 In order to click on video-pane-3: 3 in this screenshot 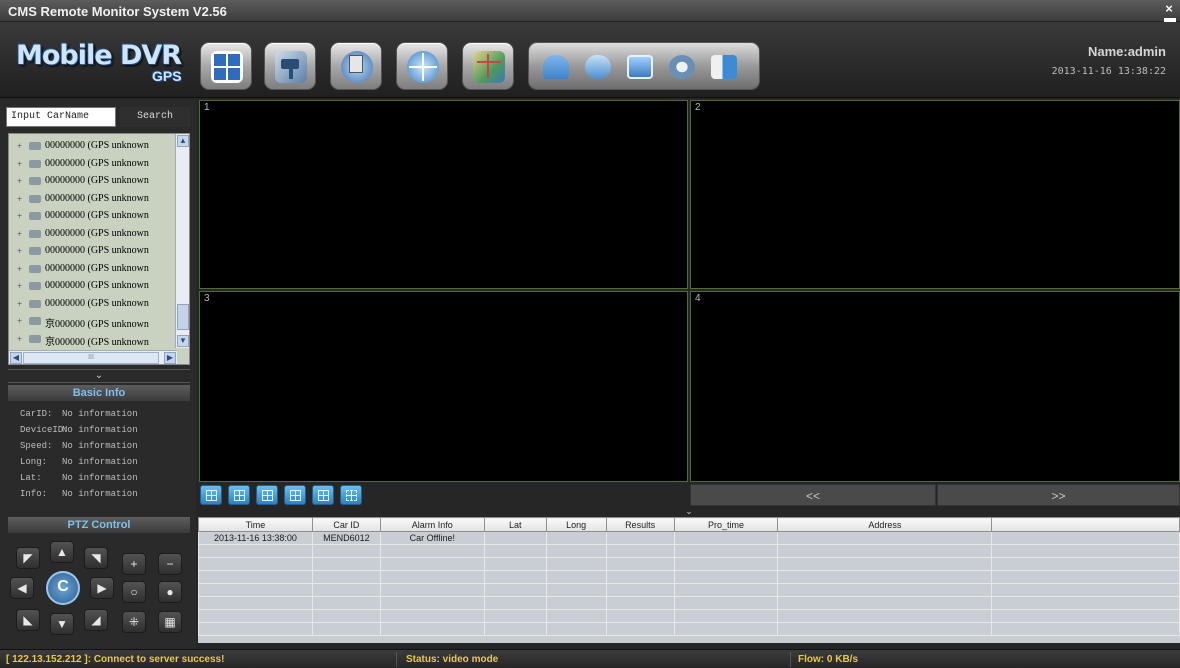, I will do `click(443, 386)`.